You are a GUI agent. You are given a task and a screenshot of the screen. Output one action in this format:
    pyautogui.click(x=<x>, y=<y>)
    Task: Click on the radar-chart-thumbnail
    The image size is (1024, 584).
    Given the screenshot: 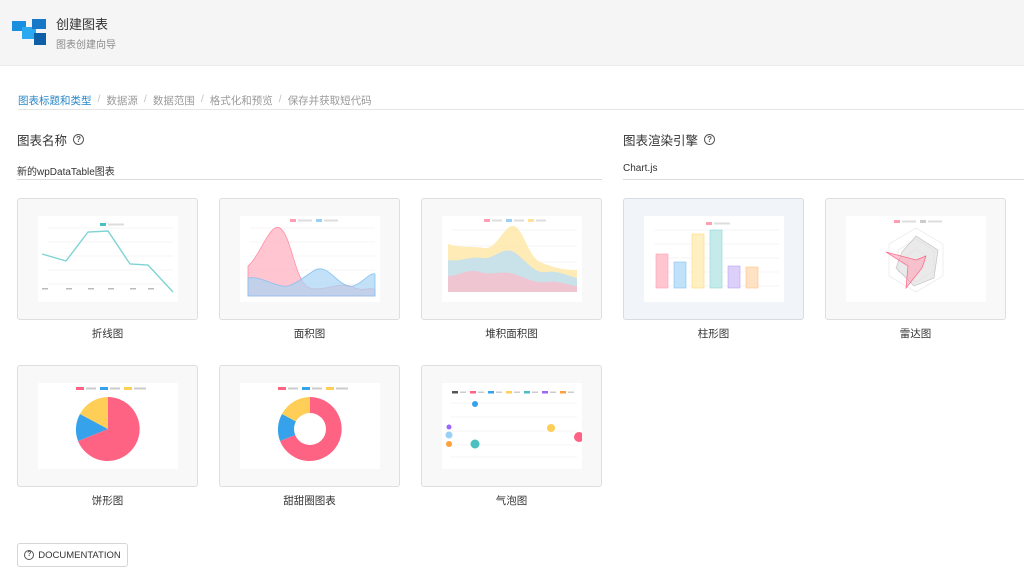 What is the action you would take?
    pyautogui.click(x=916, y=259)
    